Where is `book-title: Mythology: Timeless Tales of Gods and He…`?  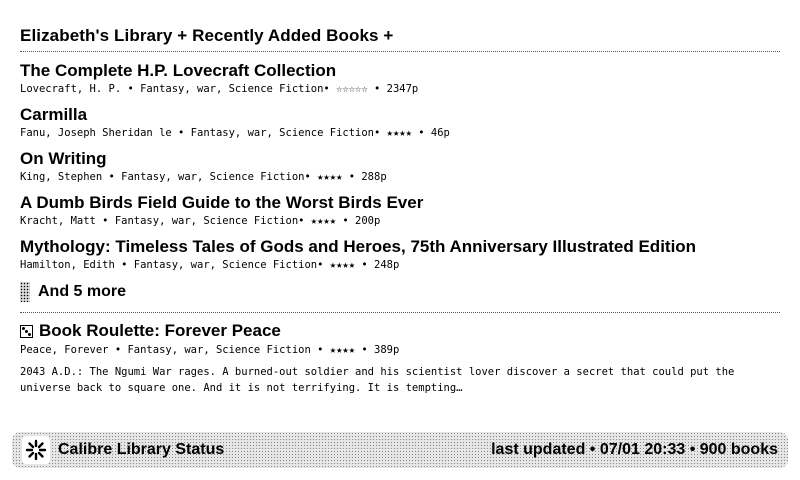 book-title: Mythology: Timeless Tales of Gods and He… is located at coordinates (400, 247).